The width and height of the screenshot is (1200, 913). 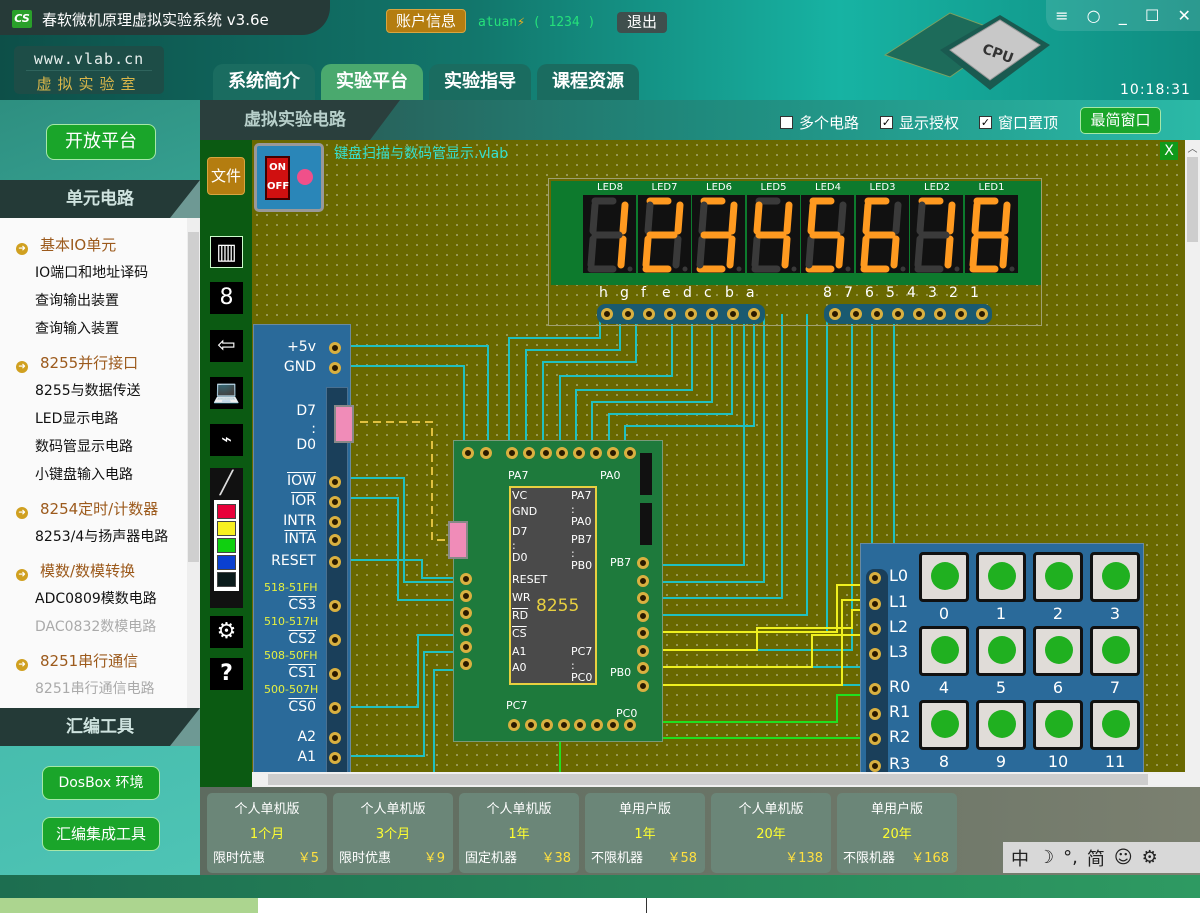 What do you see at coordinates (372, 82) in the screenshot?
I see `tab-platform: 实验平台` at bounding box center [372, 82].